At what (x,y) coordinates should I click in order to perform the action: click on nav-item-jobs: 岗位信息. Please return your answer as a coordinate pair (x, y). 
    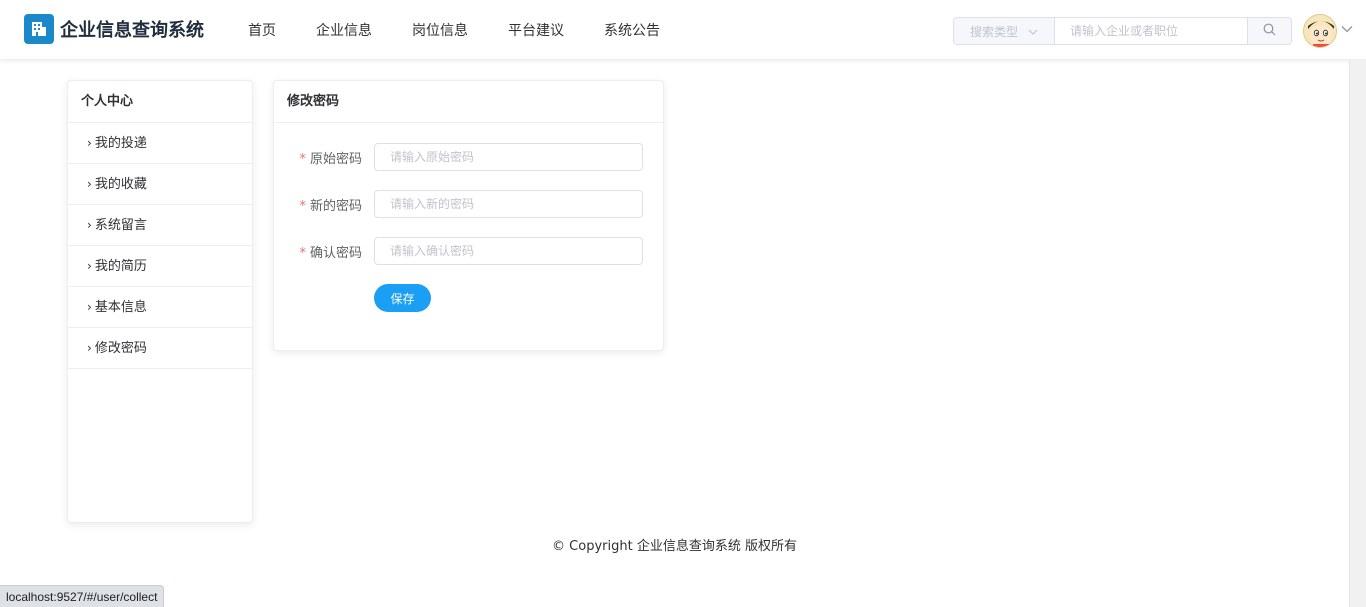
    Looking at the image, I should click on (440, 30).